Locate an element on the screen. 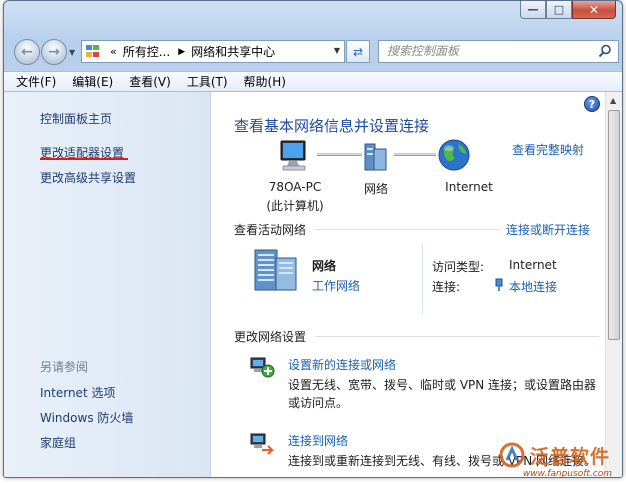 The height and width of the screenshot is (483, 626). active-network-name: 网络 is located at coordinates (324, 266).